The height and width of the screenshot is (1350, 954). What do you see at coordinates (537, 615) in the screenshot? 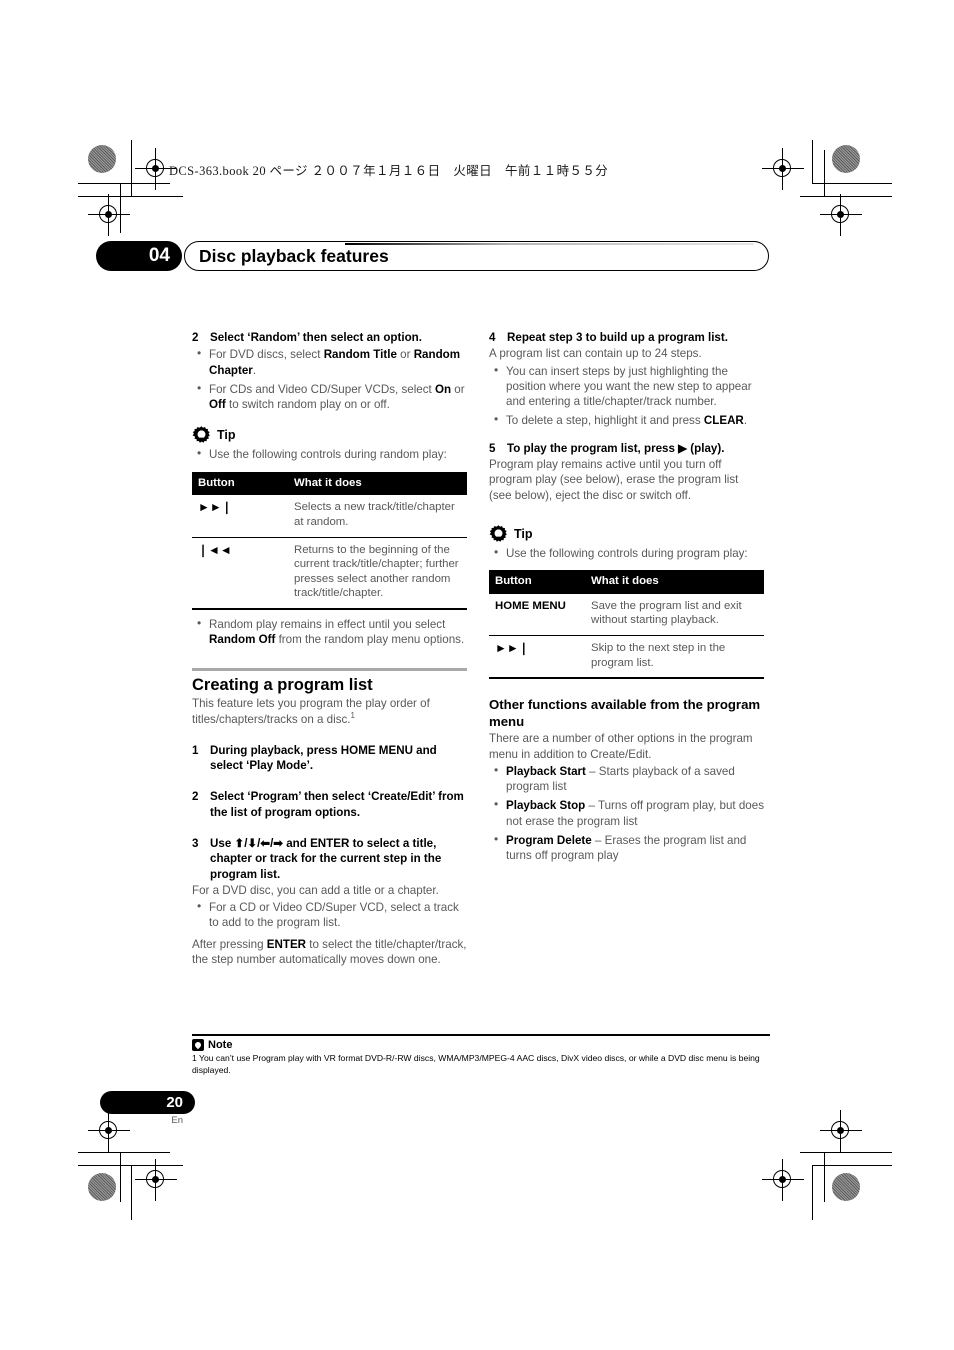
I see `home-menu-button-label: HOME MENU` at bounding box center [537, 615].